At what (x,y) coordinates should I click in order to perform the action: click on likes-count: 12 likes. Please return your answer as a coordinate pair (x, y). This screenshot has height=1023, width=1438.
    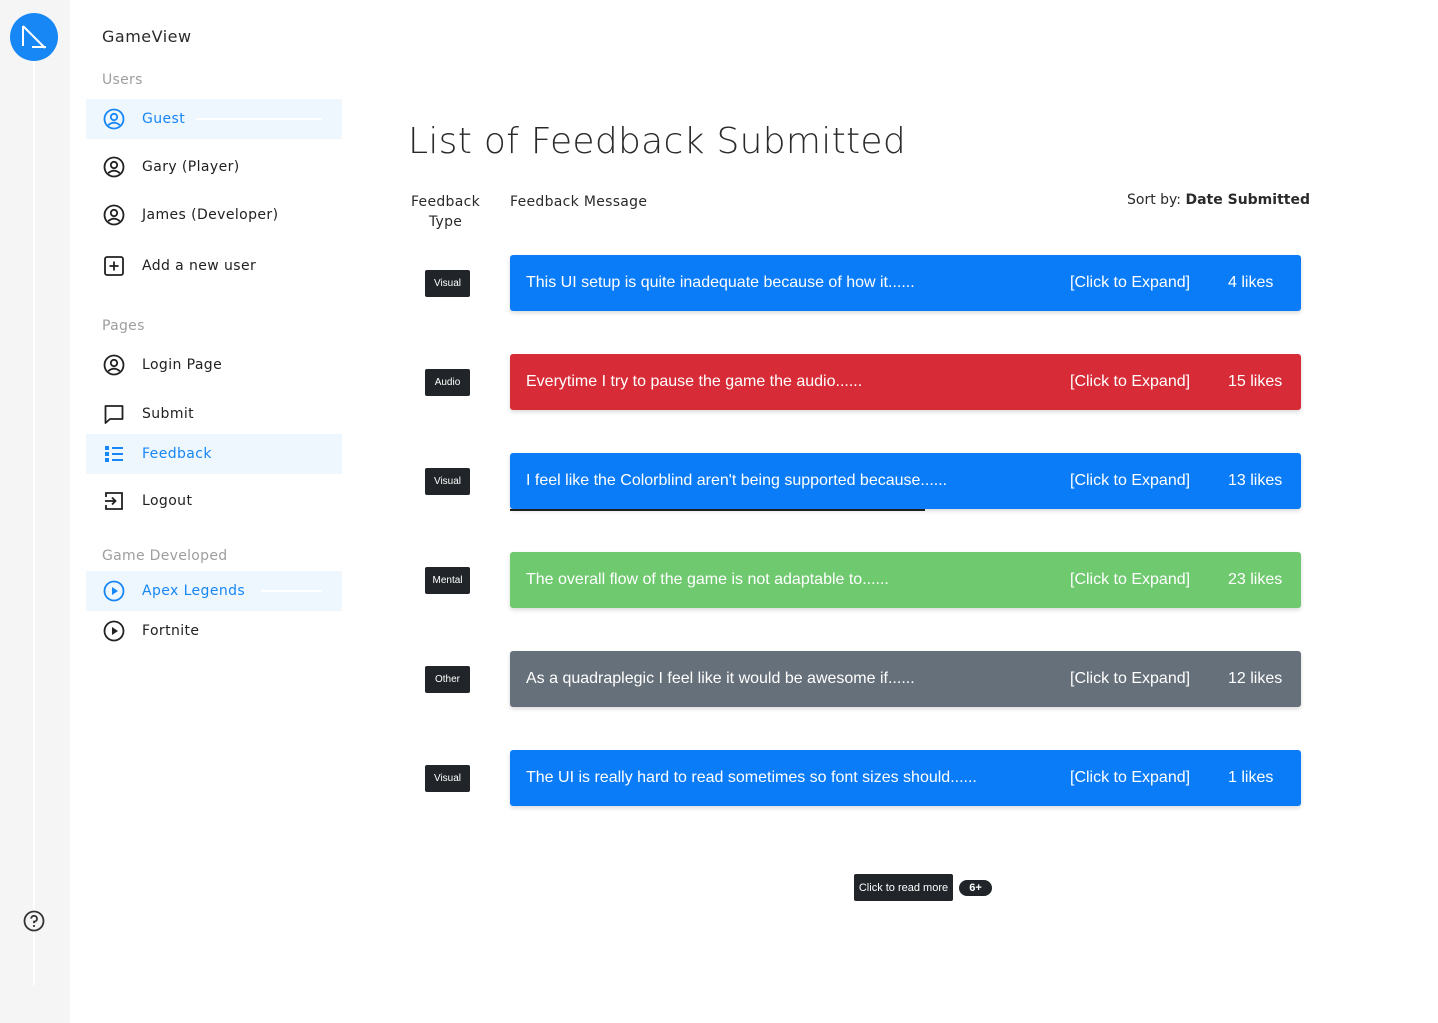
    Looking at the image, I should click on (1255, 678).